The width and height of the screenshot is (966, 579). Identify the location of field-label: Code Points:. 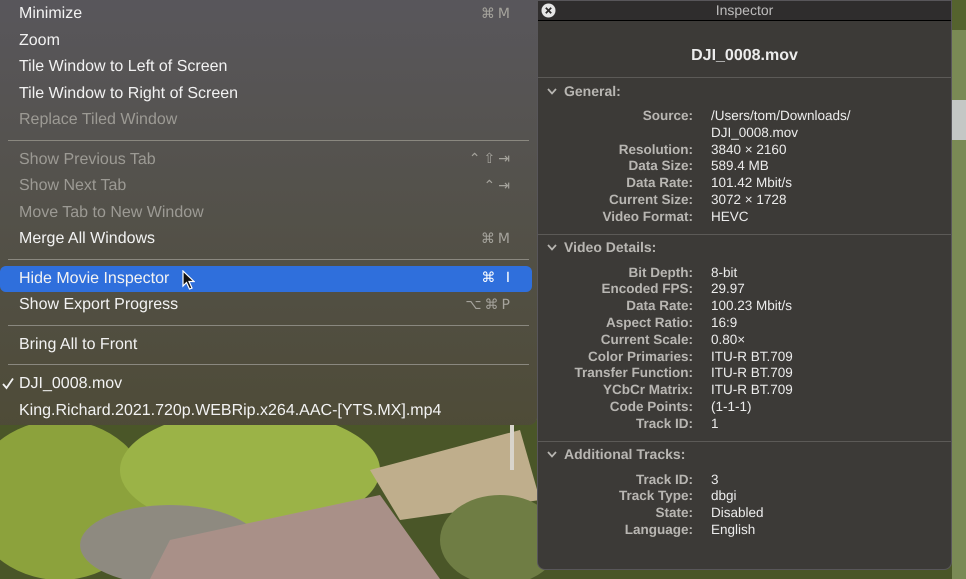
(650, 407).